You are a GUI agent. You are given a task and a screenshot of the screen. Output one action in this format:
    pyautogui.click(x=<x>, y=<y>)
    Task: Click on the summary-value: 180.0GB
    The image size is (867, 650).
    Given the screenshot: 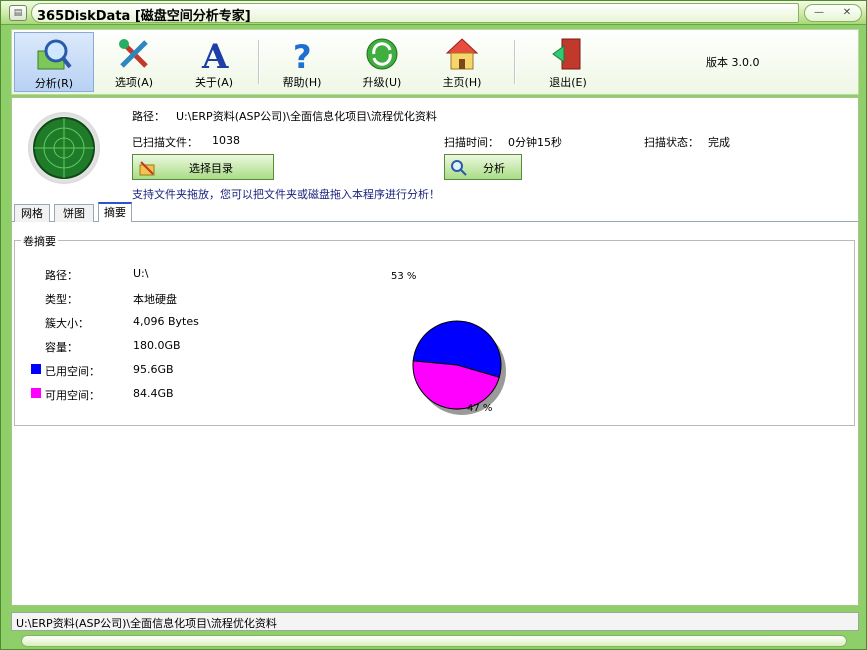 What is the action you would take?
    pyautogui.click(x=157, y=345)
    